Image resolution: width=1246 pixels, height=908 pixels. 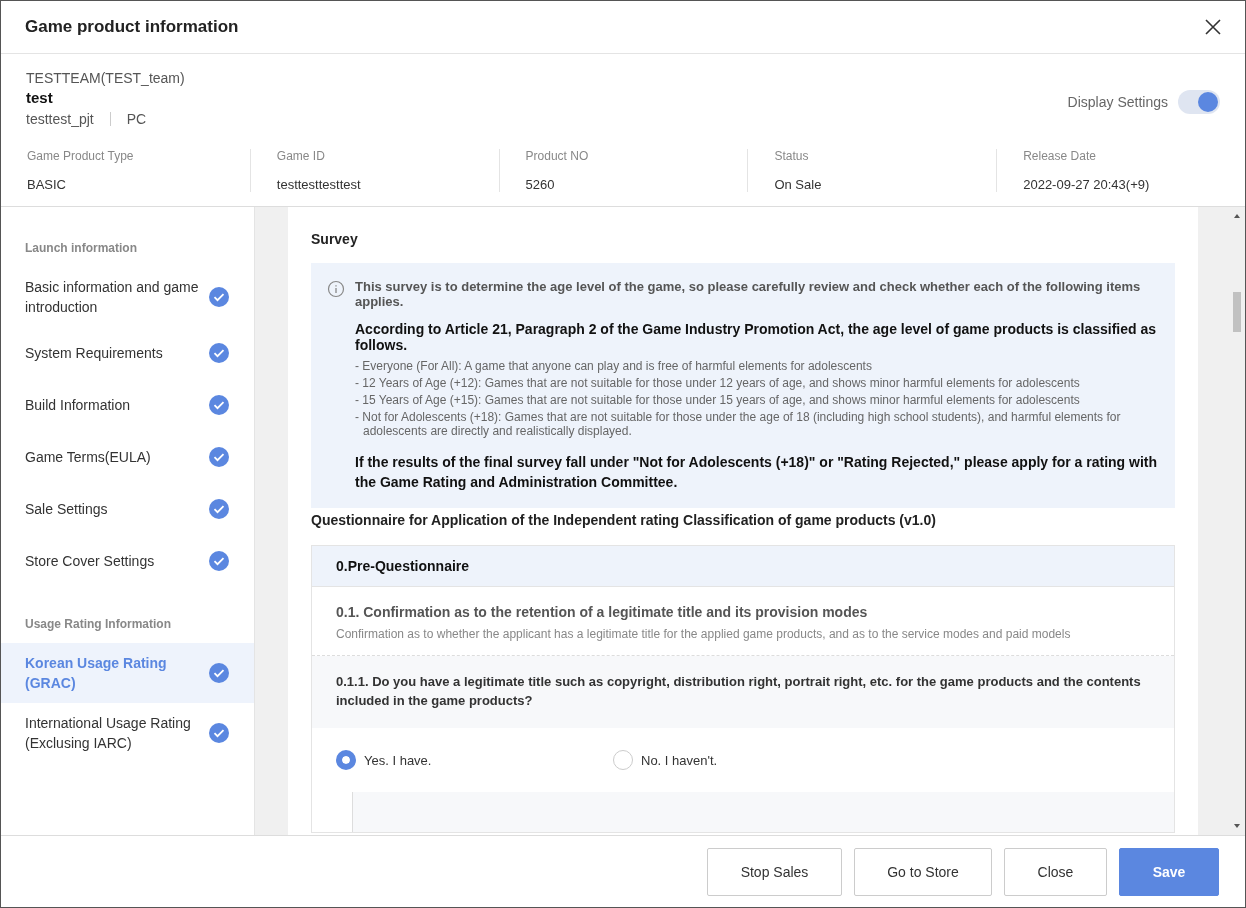 What do you see at coordinates (756, 337) in the screenshot?
I see `notice-heading: According to Article 21, Paragraph 2 of the Game Industry Promotion Act, the age level of game products is classified as follows.` at bounding box center [756, 337].